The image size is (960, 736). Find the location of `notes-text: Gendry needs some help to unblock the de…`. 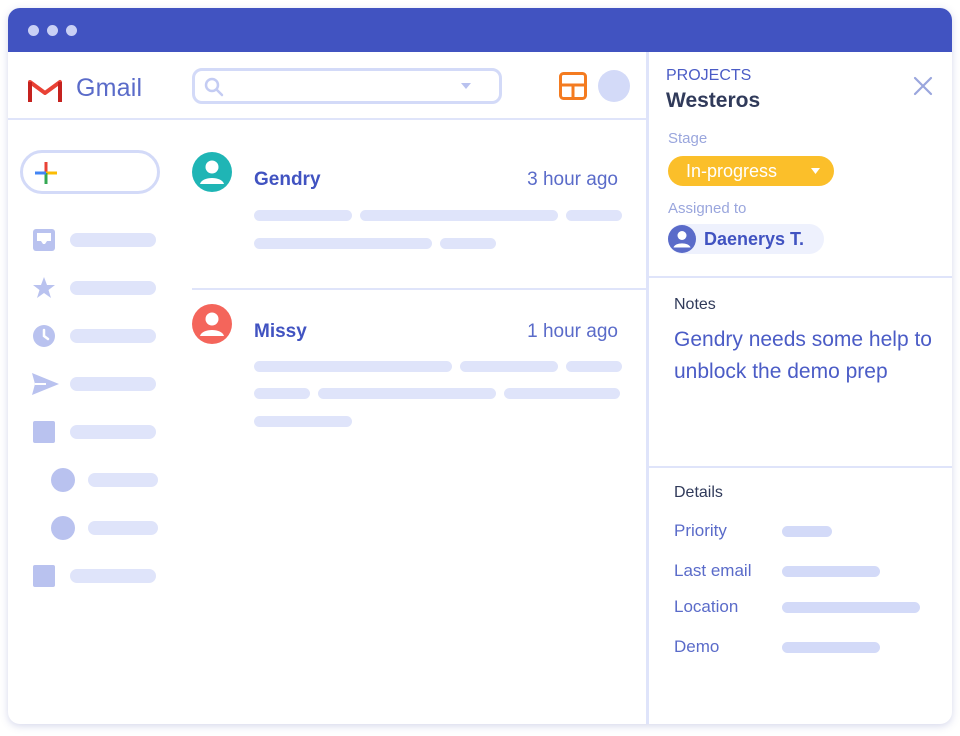

notes-text: Gendry needs some help to unblock the de… is located at coordinates (809, 356).